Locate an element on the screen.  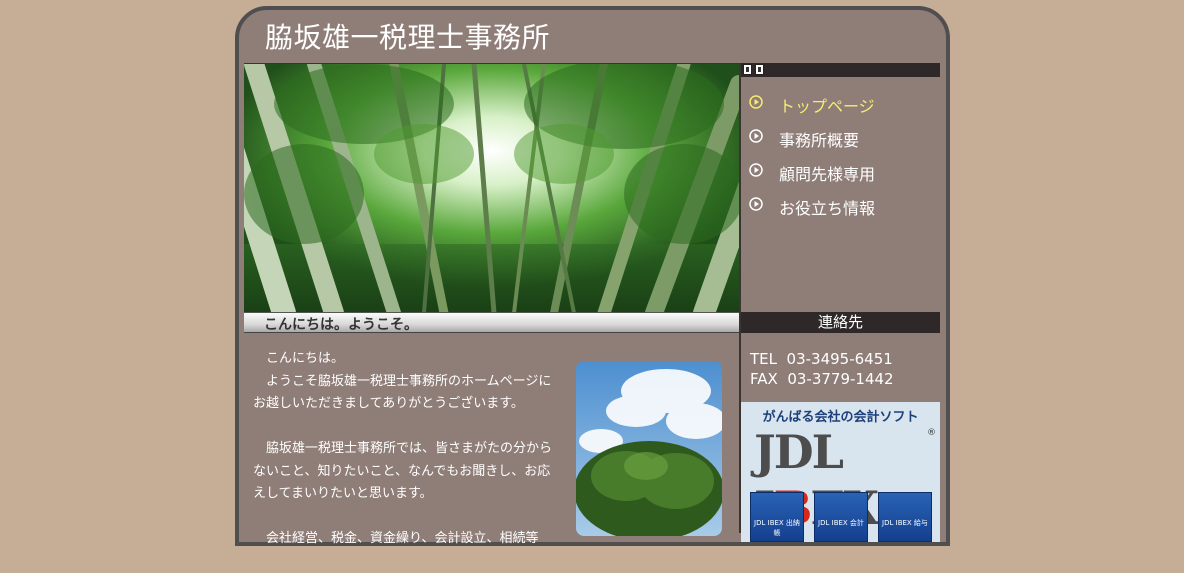
welcome-bar: こんにちは。ようこそ。 is located at coordinates (491, 322).